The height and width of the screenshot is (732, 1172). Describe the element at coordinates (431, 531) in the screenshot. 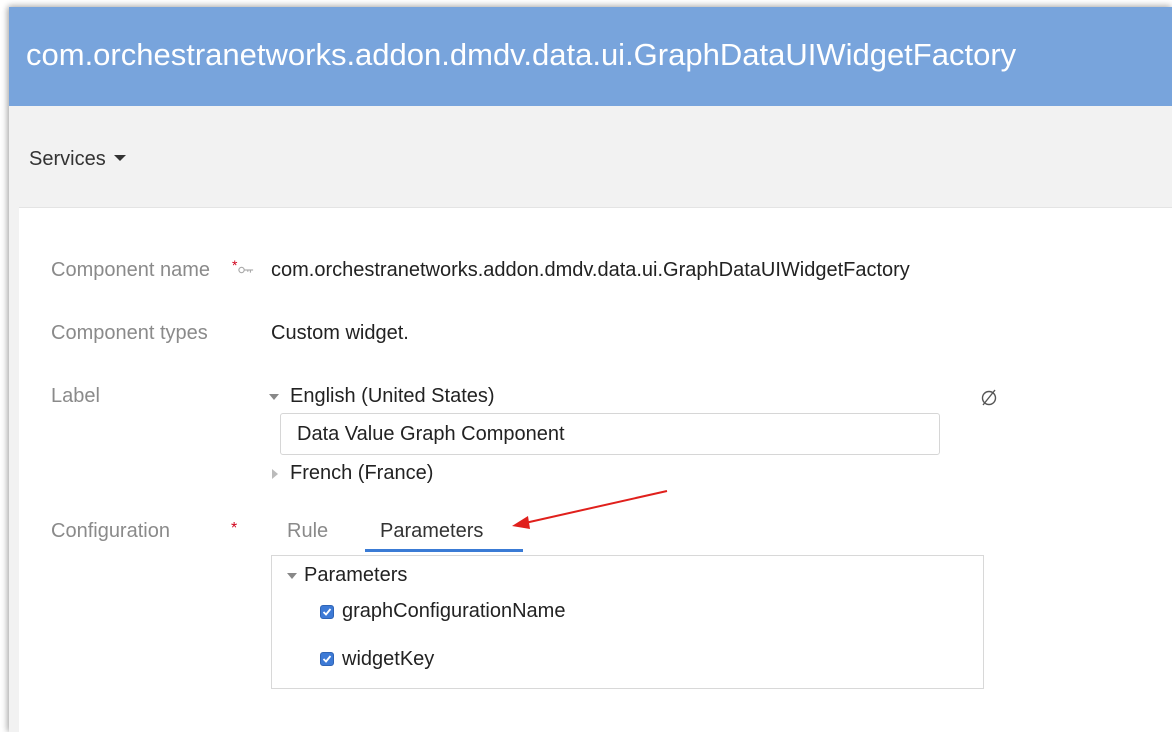

I see `tab-parameters: Parameters` at that location.